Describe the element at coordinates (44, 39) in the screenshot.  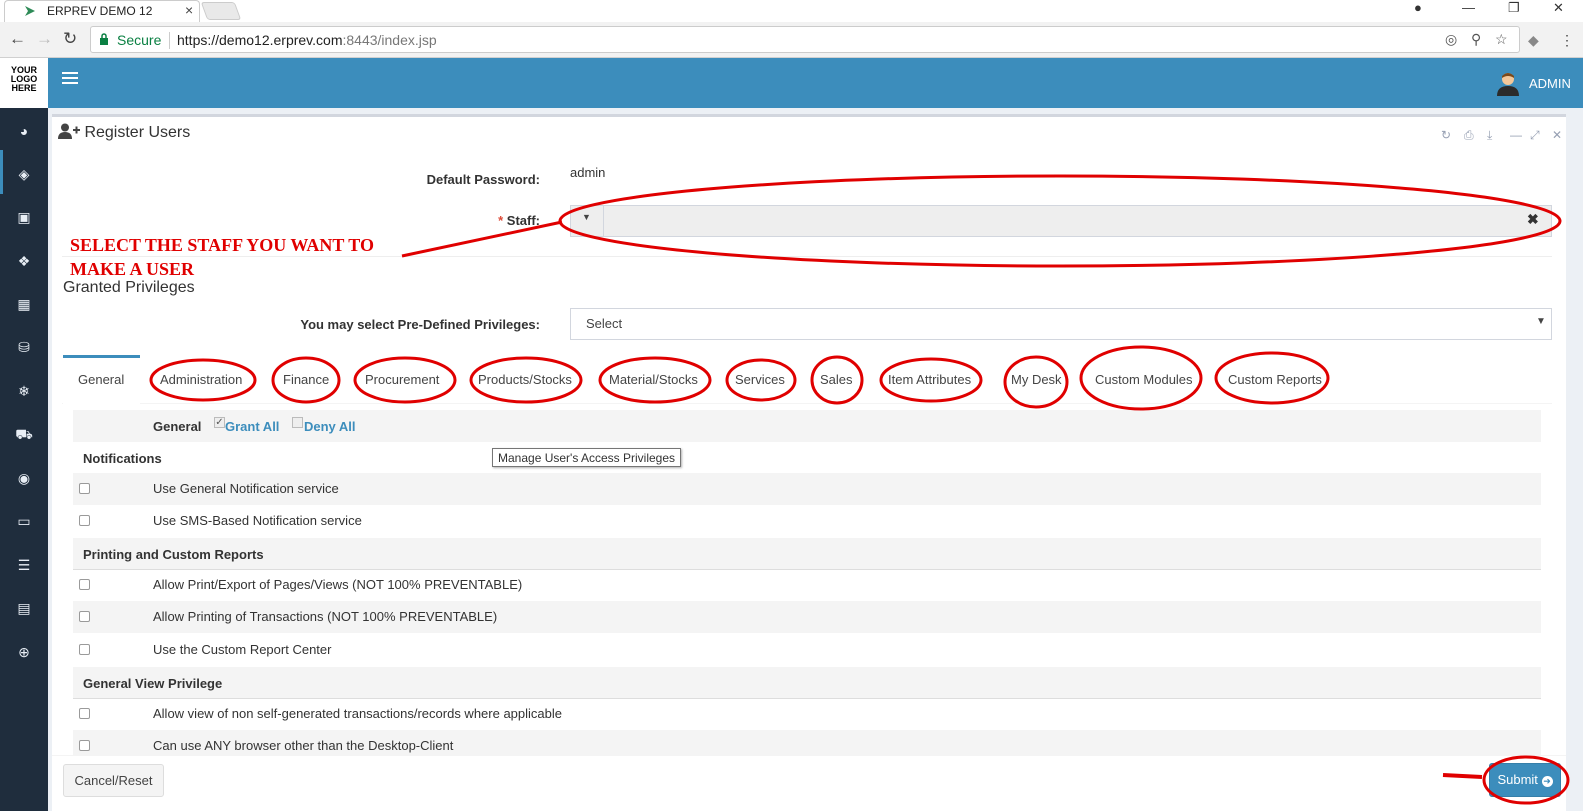
I see `forward-icon: →` at that location.